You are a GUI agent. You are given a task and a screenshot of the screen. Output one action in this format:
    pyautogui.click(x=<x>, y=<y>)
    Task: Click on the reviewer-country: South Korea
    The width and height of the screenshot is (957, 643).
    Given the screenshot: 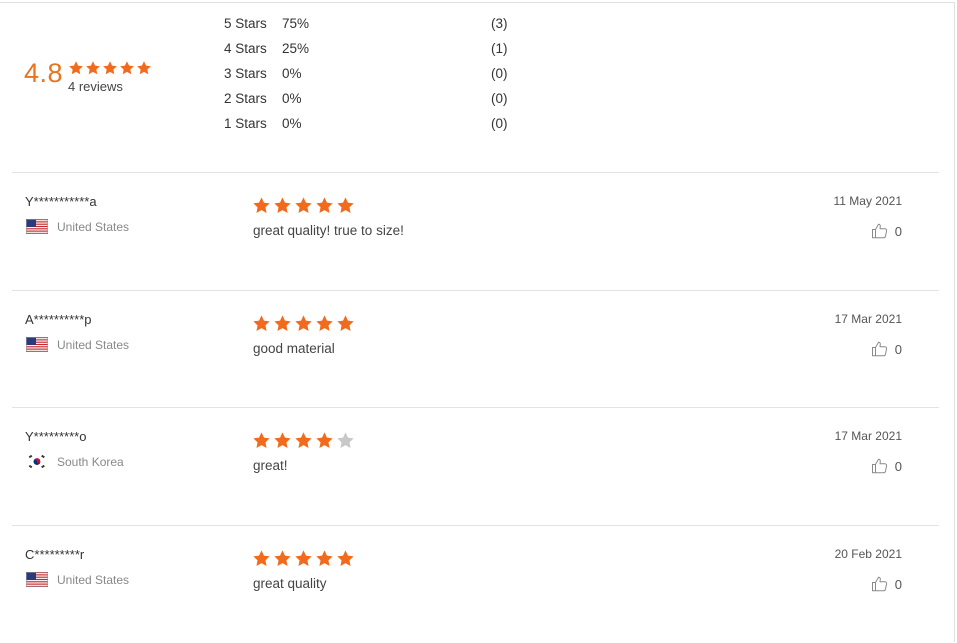 What is the action you would take?
    pyautogui.click(x=75, y=461)
    